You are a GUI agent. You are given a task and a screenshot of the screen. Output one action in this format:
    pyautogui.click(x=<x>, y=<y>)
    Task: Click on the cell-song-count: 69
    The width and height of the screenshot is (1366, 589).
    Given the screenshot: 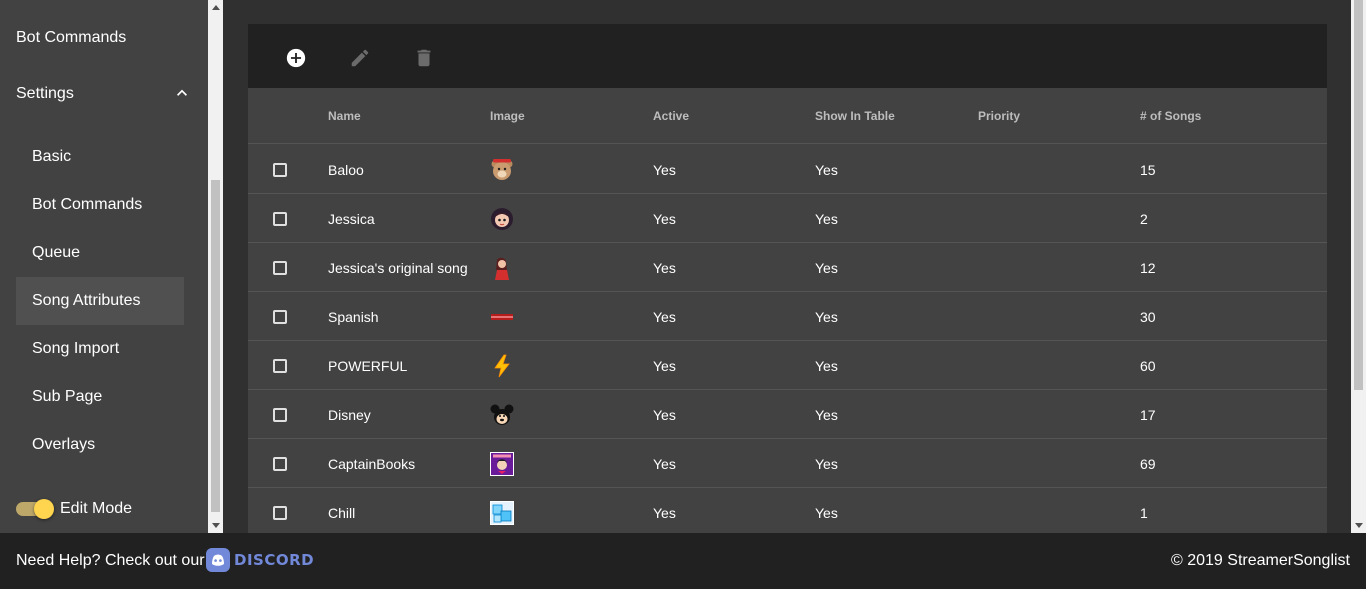 What is the action you would take?
    pyautogui.click(x=1148, y=464)
    